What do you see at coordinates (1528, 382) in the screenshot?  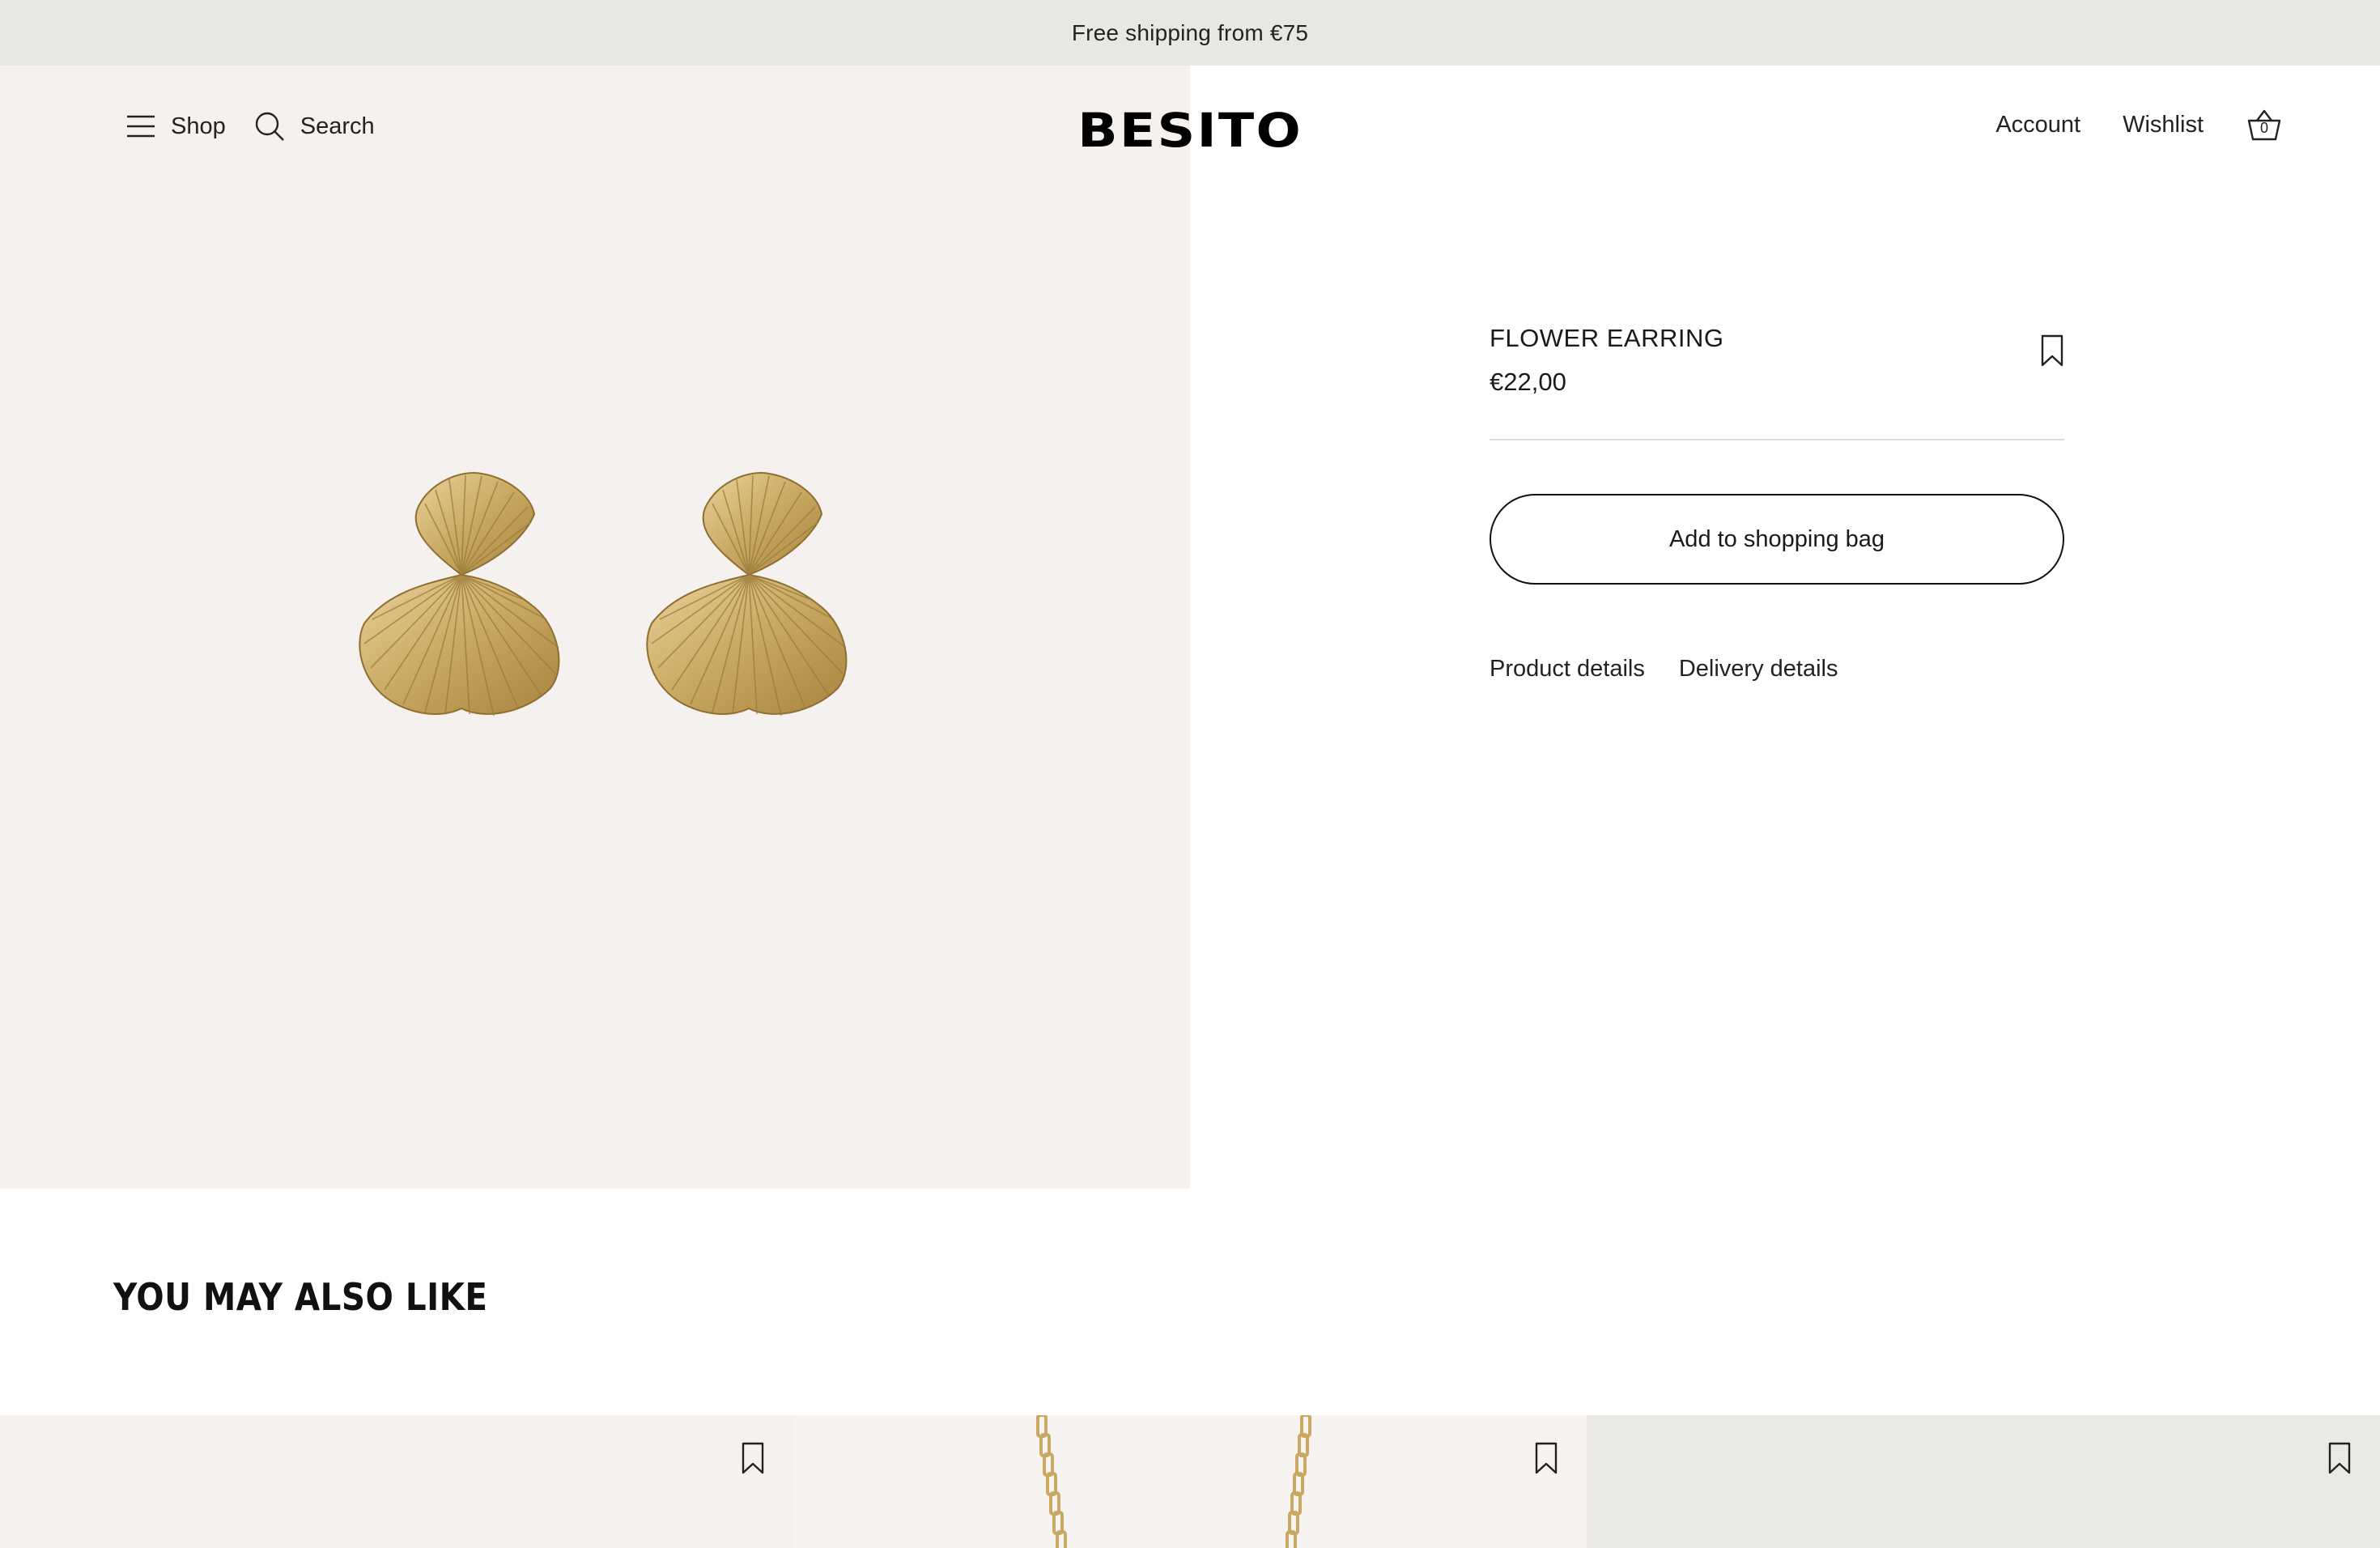 I see `product-price: €22,00` at bounding box center [1528, 382].